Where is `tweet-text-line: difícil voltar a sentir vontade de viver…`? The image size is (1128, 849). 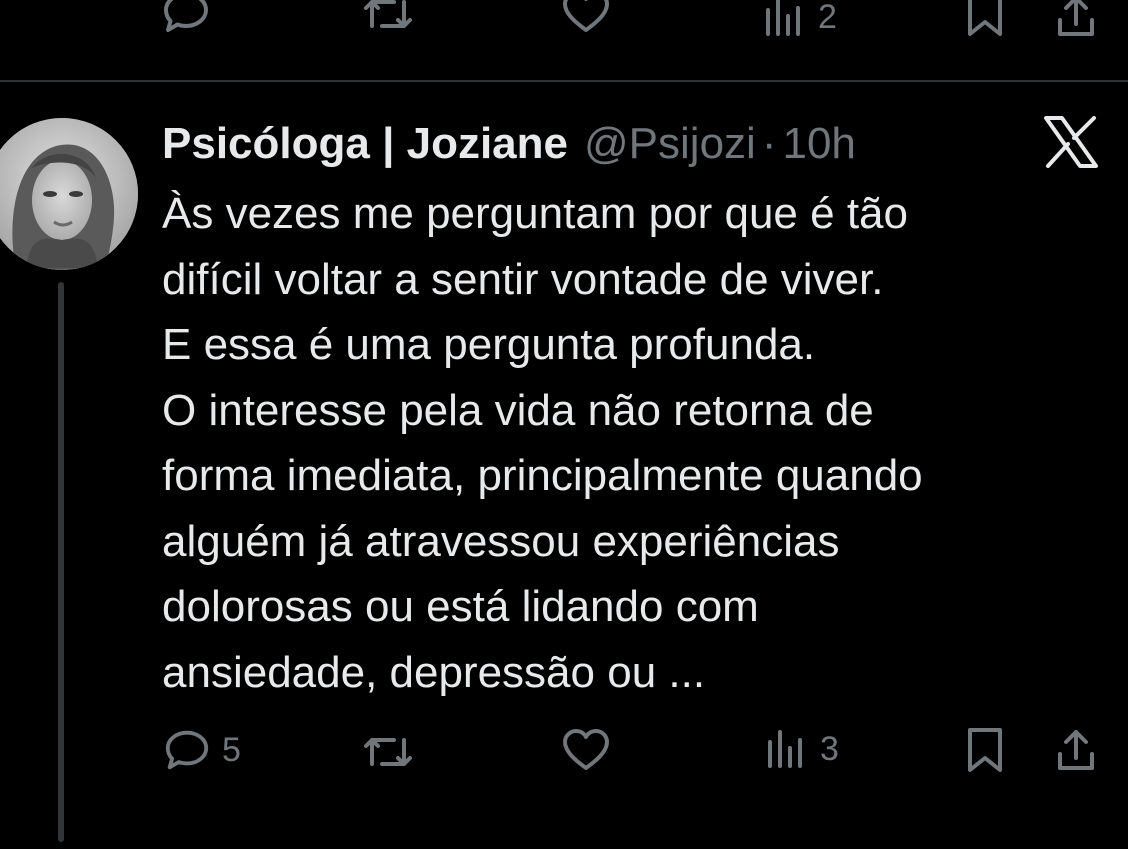 tweet-text-line: difícil voltar a sentir vontade de viver… is located at coordinates (523, 279).